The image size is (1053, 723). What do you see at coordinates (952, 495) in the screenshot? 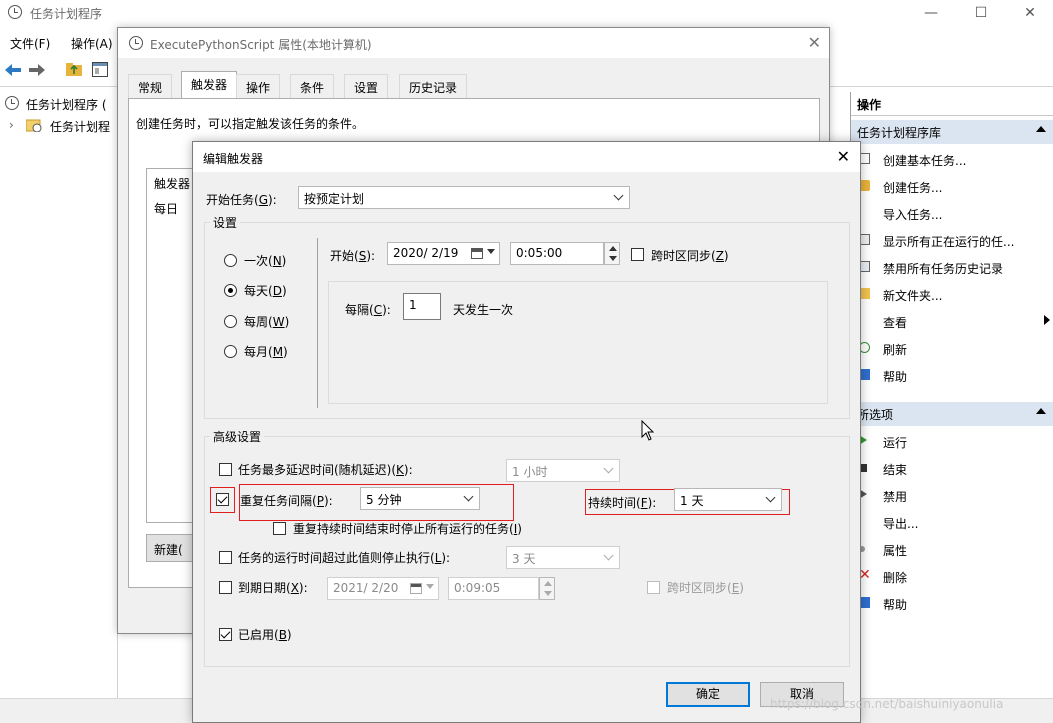
I see `action-disable: 禁用` at bounding box center [952, 495].